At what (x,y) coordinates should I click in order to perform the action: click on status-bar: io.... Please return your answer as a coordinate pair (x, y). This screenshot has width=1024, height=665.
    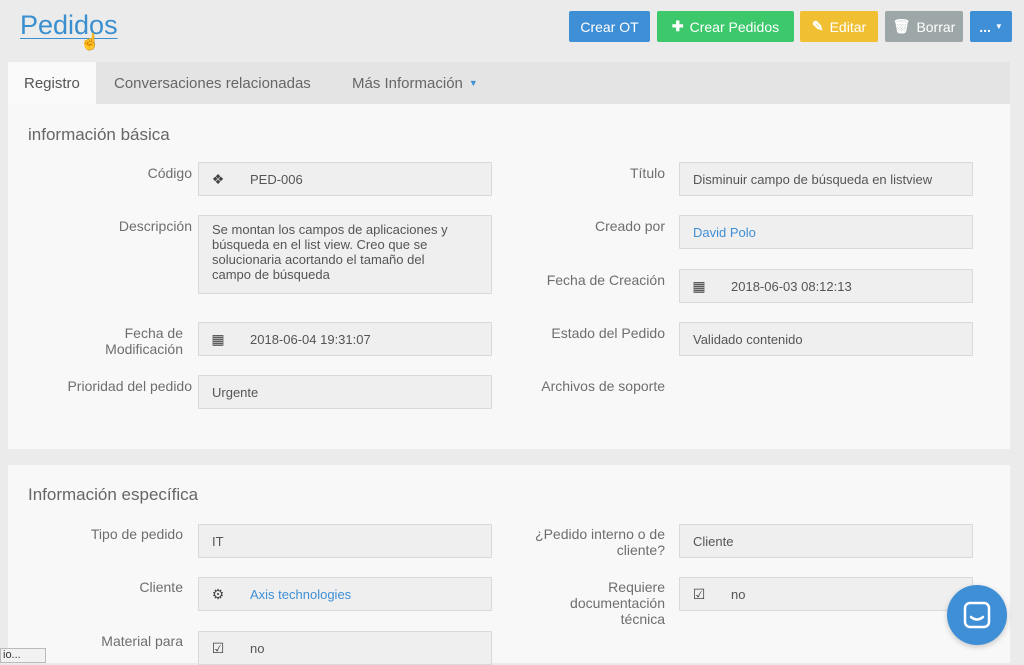
    Looking at the image, I should click on (23, 655).